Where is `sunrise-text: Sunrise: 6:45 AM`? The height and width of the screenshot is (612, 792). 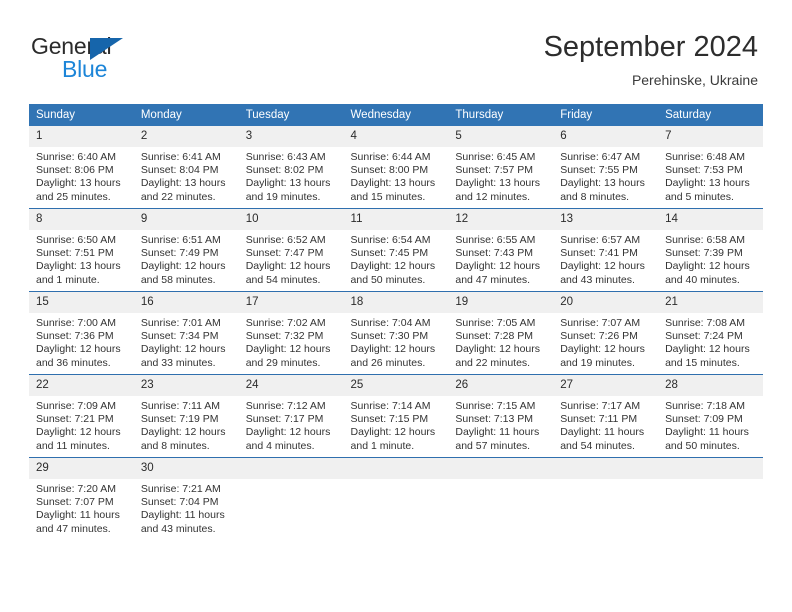 sunrise-text: Sunrise: 6:45 AM is located at coordinates (495, 157).